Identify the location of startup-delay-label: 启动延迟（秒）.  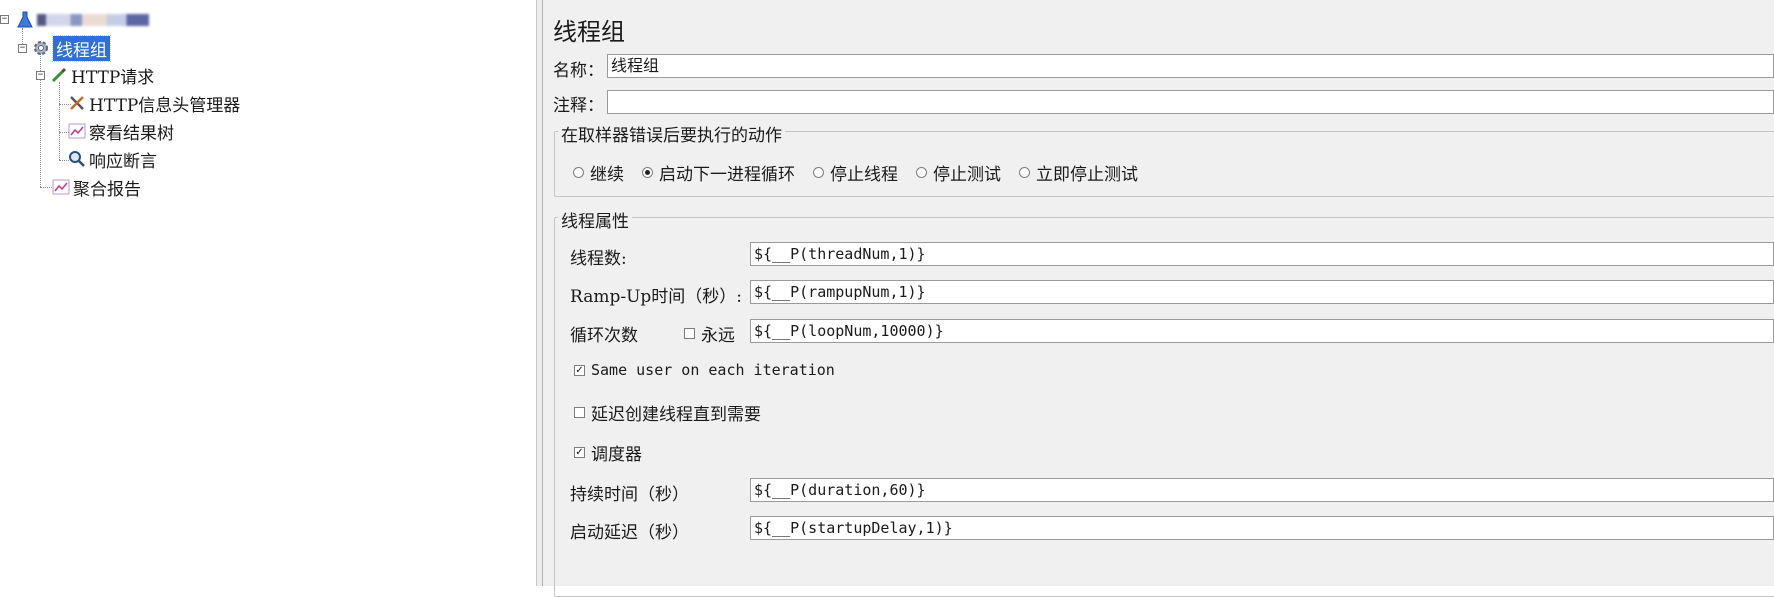
(629, 533).